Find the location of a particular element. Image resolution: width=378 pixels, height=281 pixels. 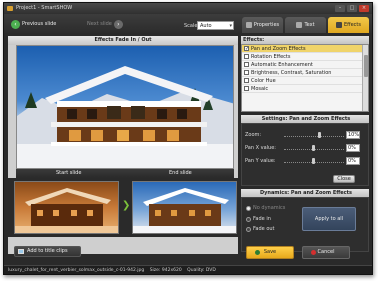

radio-fade-out: Fade out is located at coordinates (260, 229).